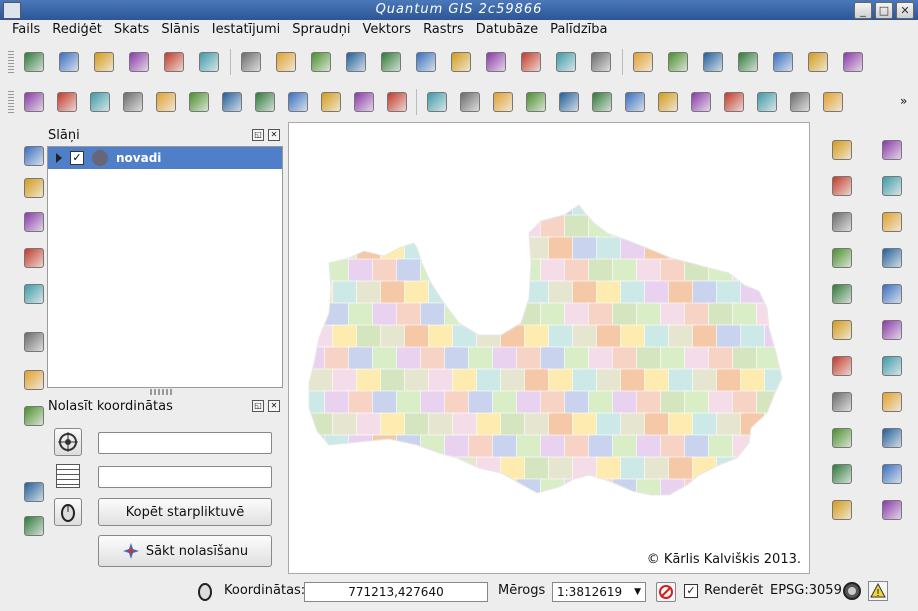  What do you see at coordinates (103, 62) in the screenshot?
I see `save-project-button` at bounding box center [103, 62].